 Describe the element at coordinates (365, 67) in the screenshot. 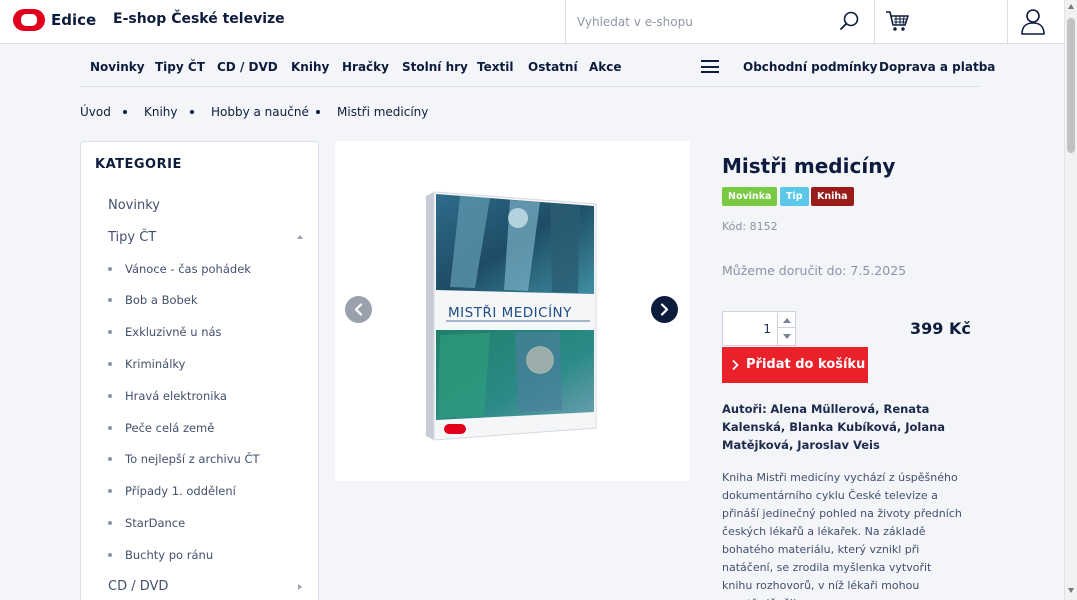

I see `nav-item-hracky: Hračky` at that location.